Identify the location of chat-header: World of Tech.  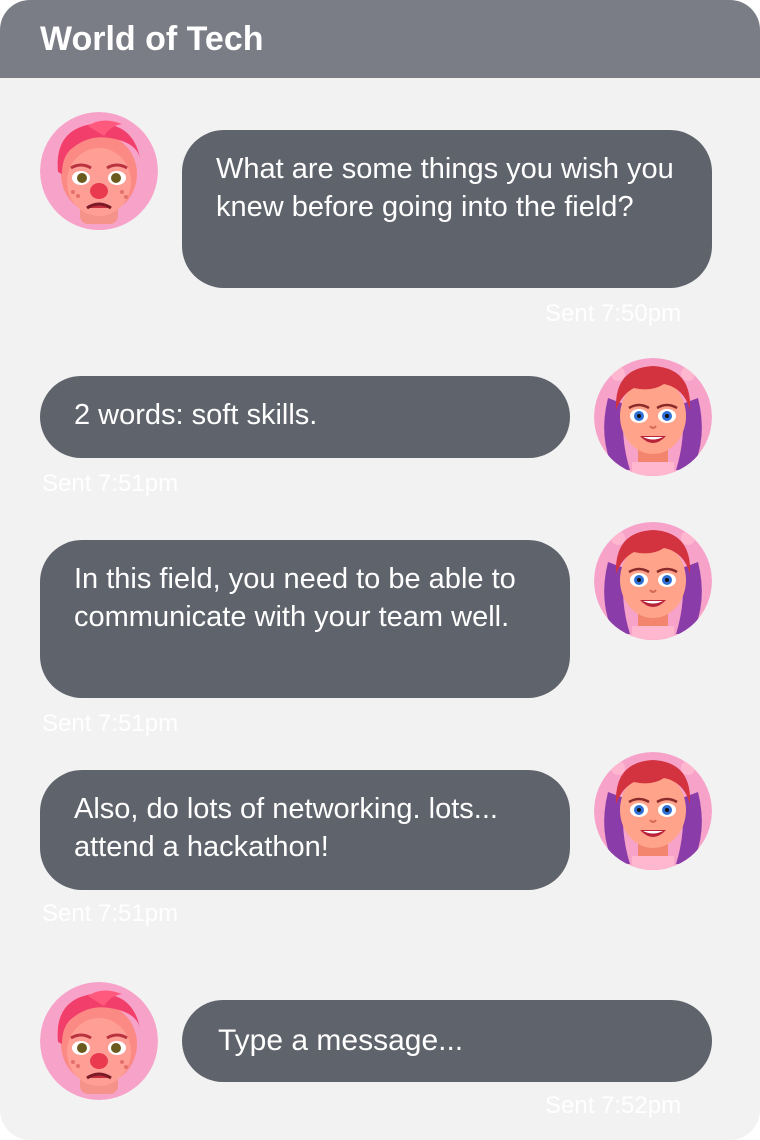
(380, 39).